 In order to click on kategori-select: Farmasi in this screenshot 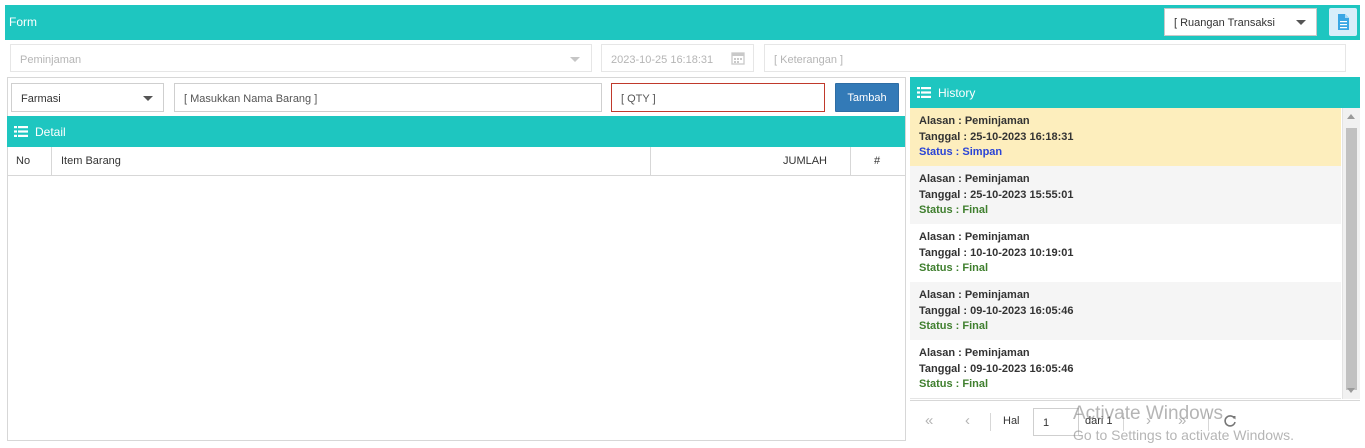, I will do `click(87, 97)`.